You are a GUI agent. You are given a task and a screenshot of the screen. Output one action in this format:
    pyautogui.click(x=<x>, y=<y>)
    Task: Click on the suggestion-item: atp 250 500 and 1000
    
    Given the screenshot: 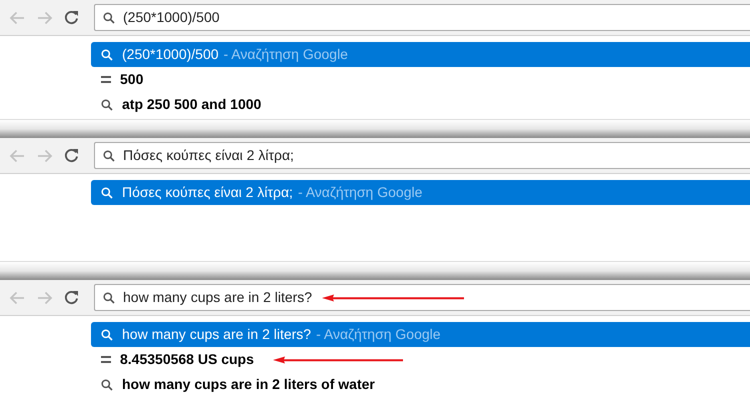 What is the action you would take?
    pyautogui.click(x=420, y=104)
    